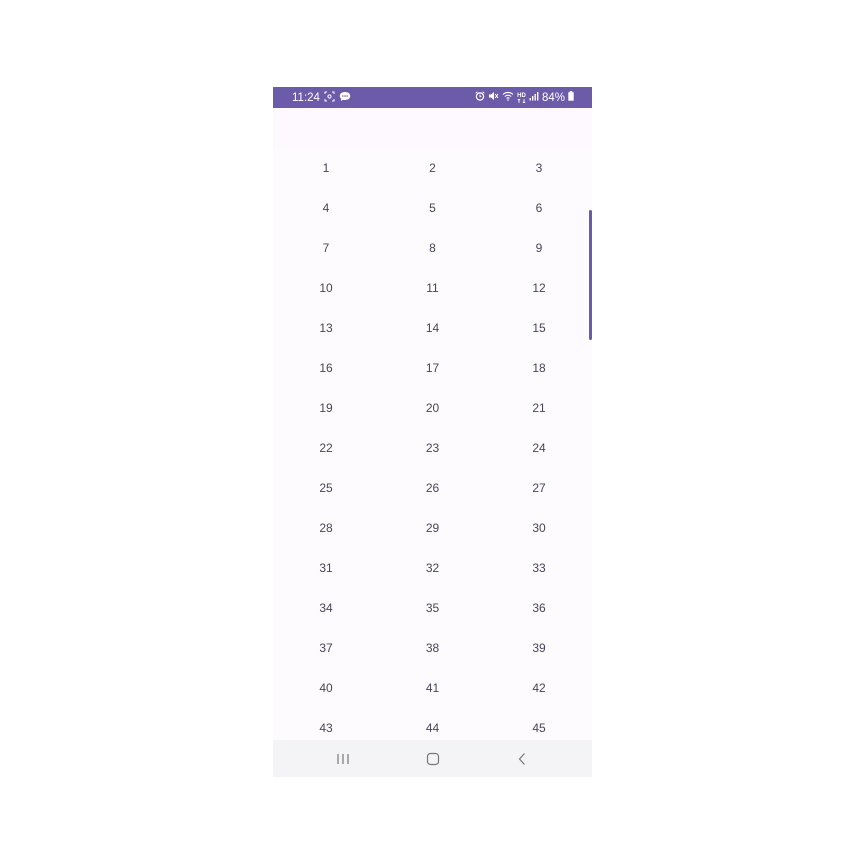  Describe the element at coordinates (432, 724) in the screenshot. I see `grid-item: 44` at that location.